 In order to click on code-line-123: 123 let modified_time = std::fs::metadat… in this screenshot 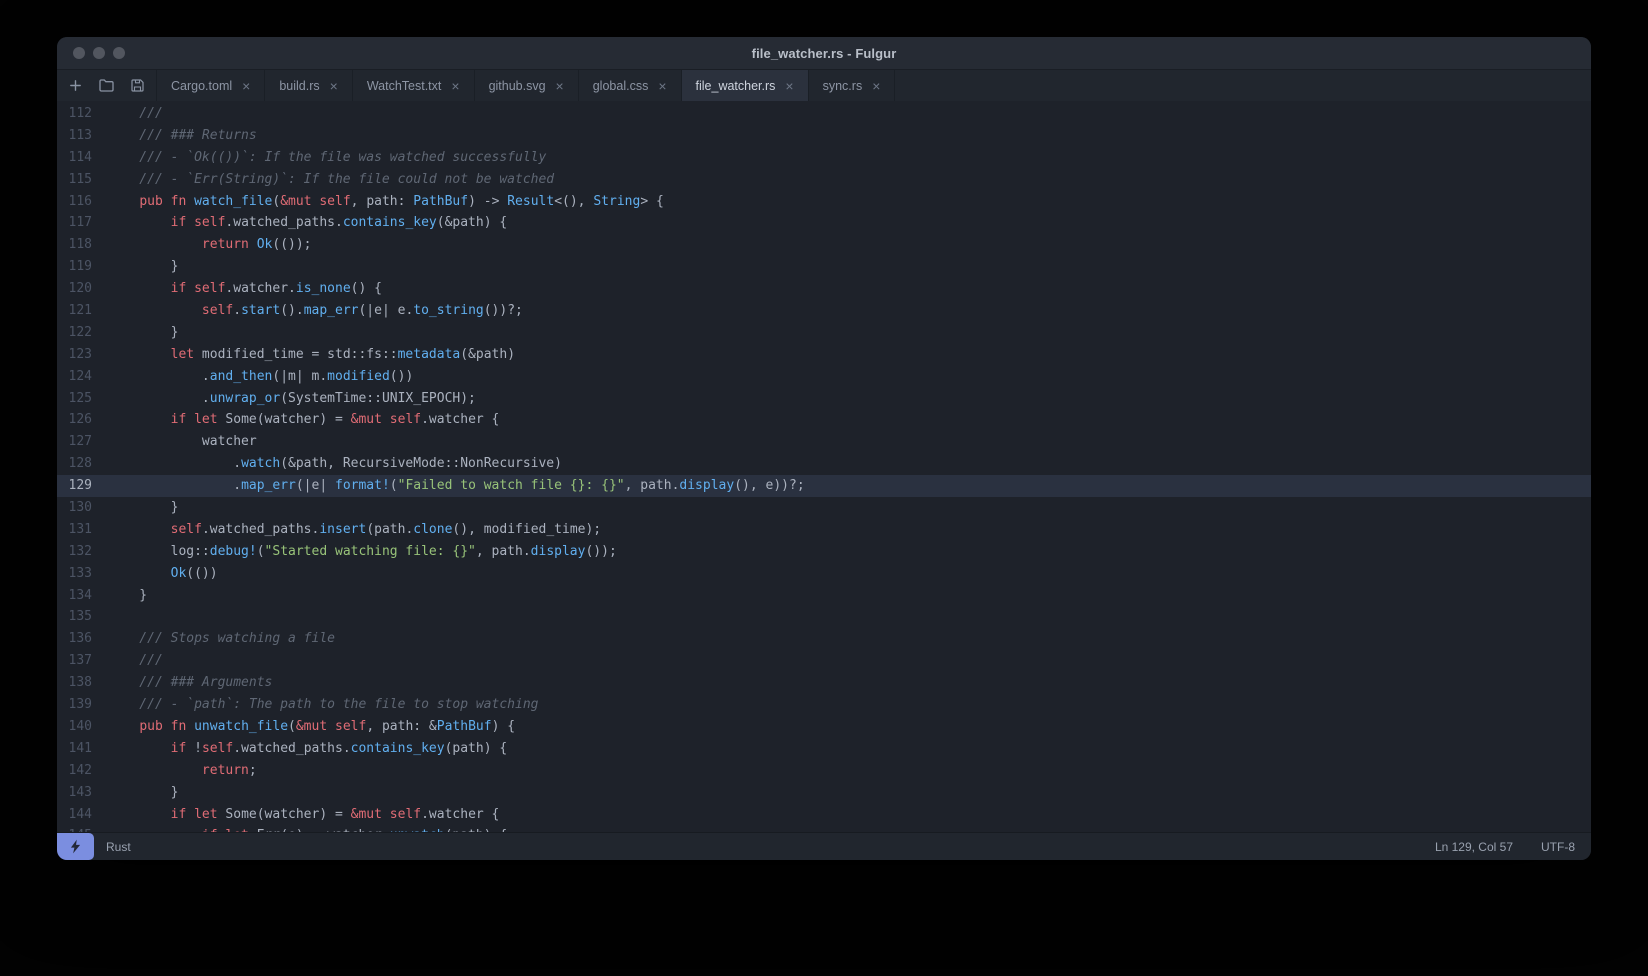, I will do `click(824, 355)`.